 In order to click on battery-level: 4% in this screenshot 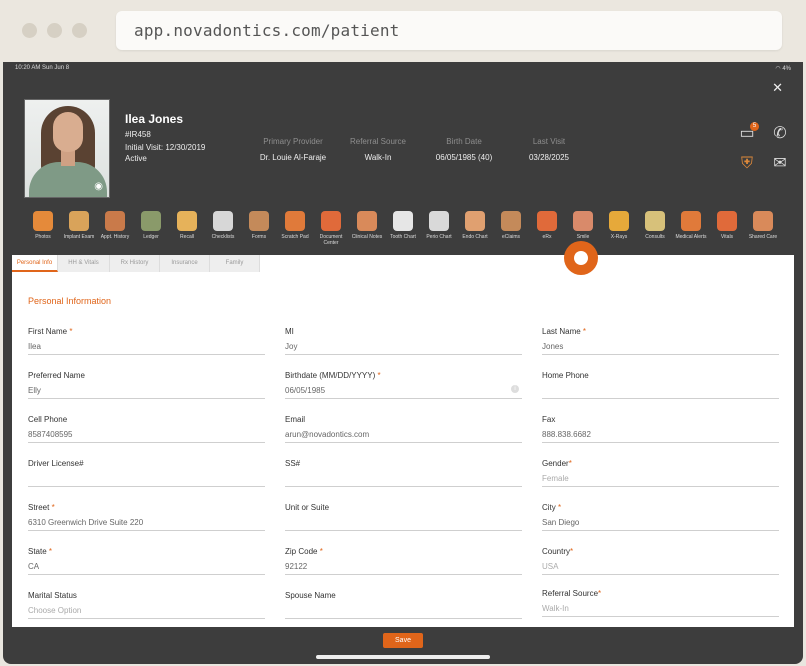, I will do `click(786, 69)`.